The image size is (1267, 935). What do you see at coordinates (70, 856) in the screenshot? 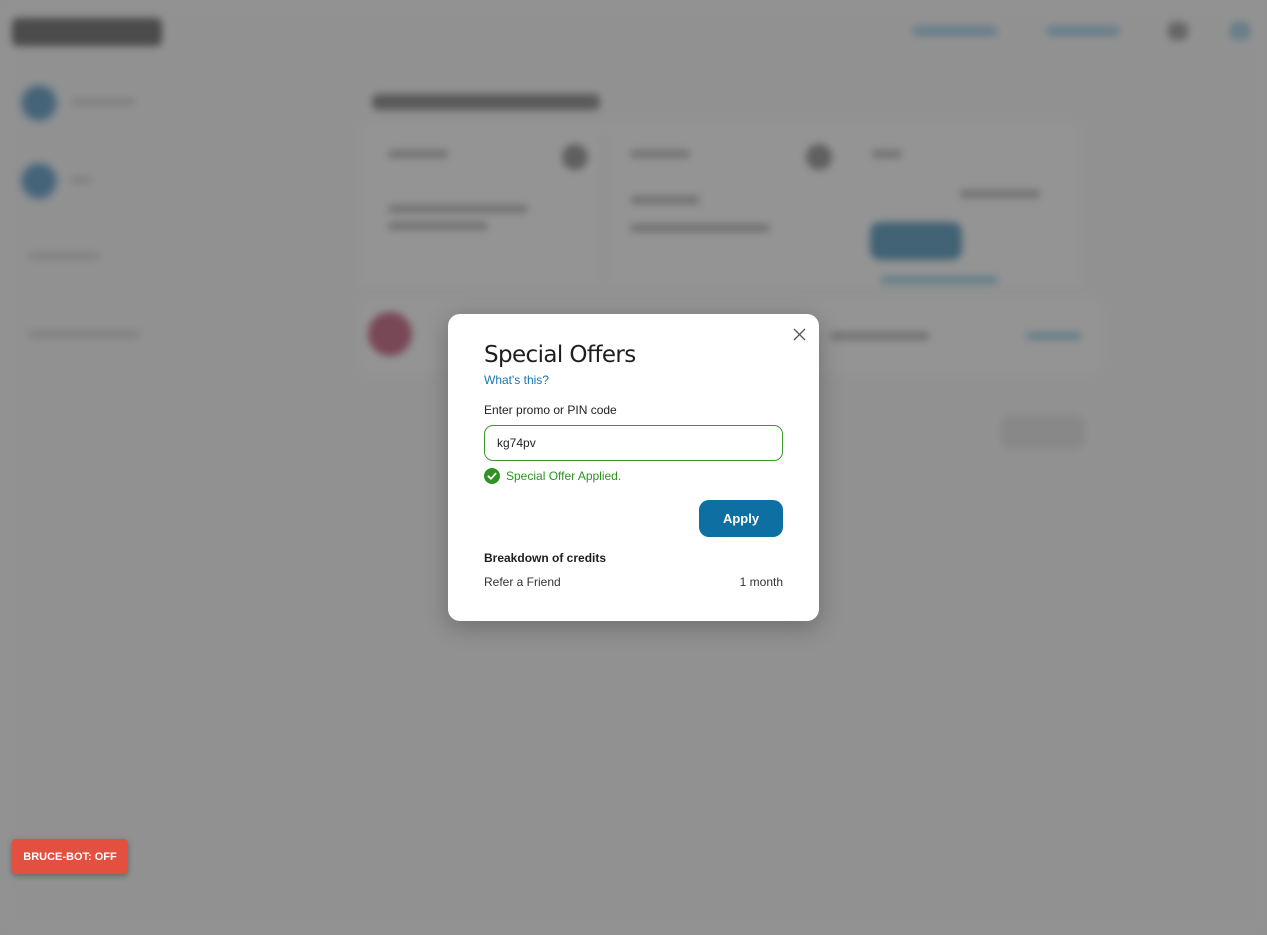
I see `bruce-bot-toggle: BRUCE-BOT: OFF` at bounding box center [70, 856].